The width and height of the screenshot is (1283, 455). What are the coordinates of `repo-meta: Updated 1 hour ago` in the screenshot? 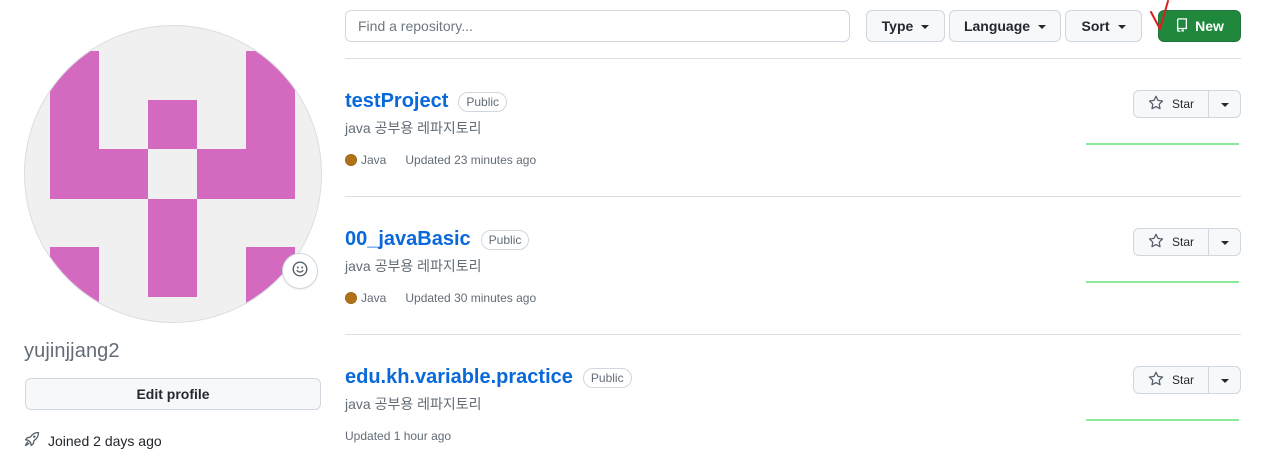 It's located at (398, 436).